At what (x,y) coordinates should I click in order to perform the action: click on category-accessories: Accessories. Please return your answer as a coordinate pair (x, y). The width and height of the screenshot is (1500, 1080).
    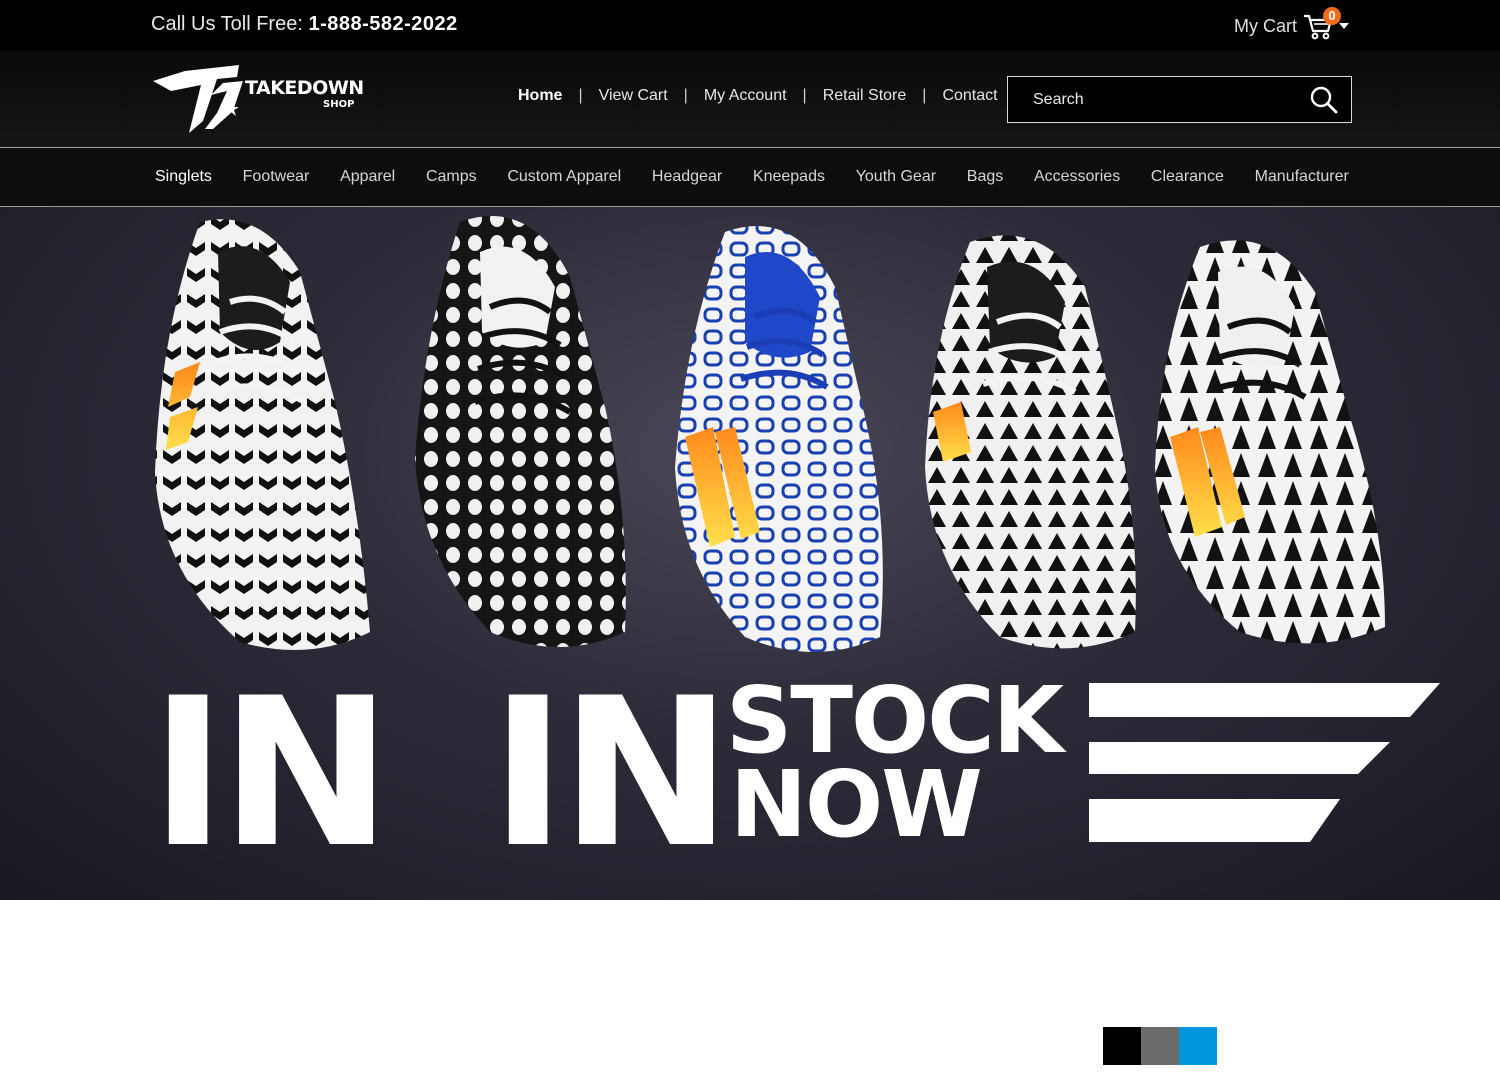
    Looking at the image, I should click on (1077, 177).